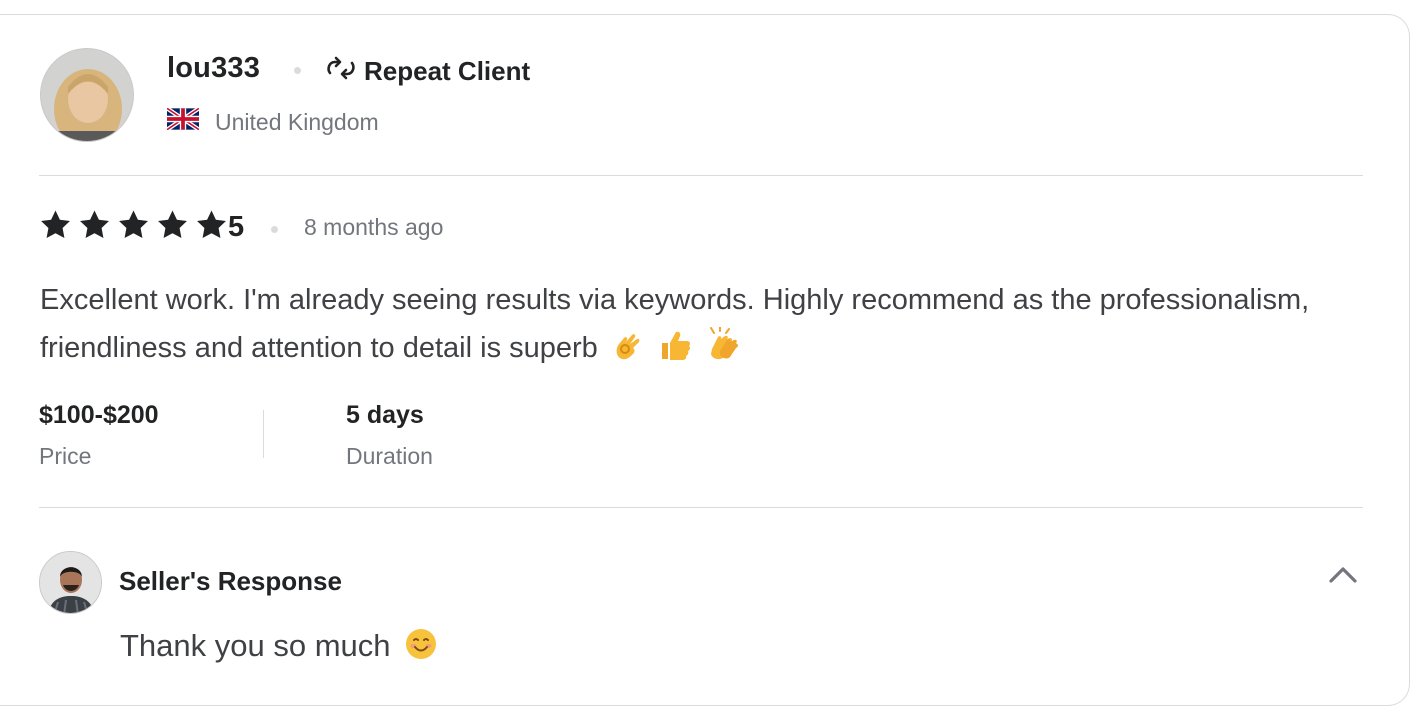 This screenshot has height=710, width=1412. Describe the element at coordinates (1343, 579) in the screenshot. I see `chevron-up-icon` at that location.